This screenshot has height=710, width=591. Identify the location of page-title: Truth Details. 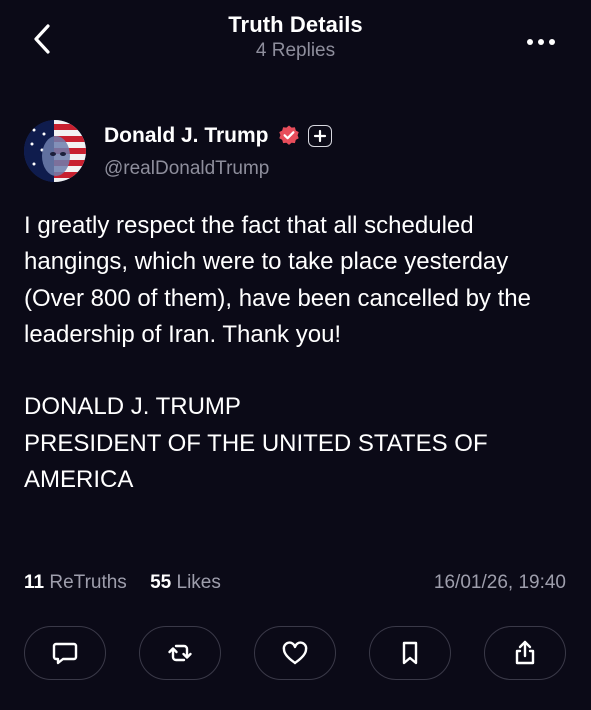
(295, 24).